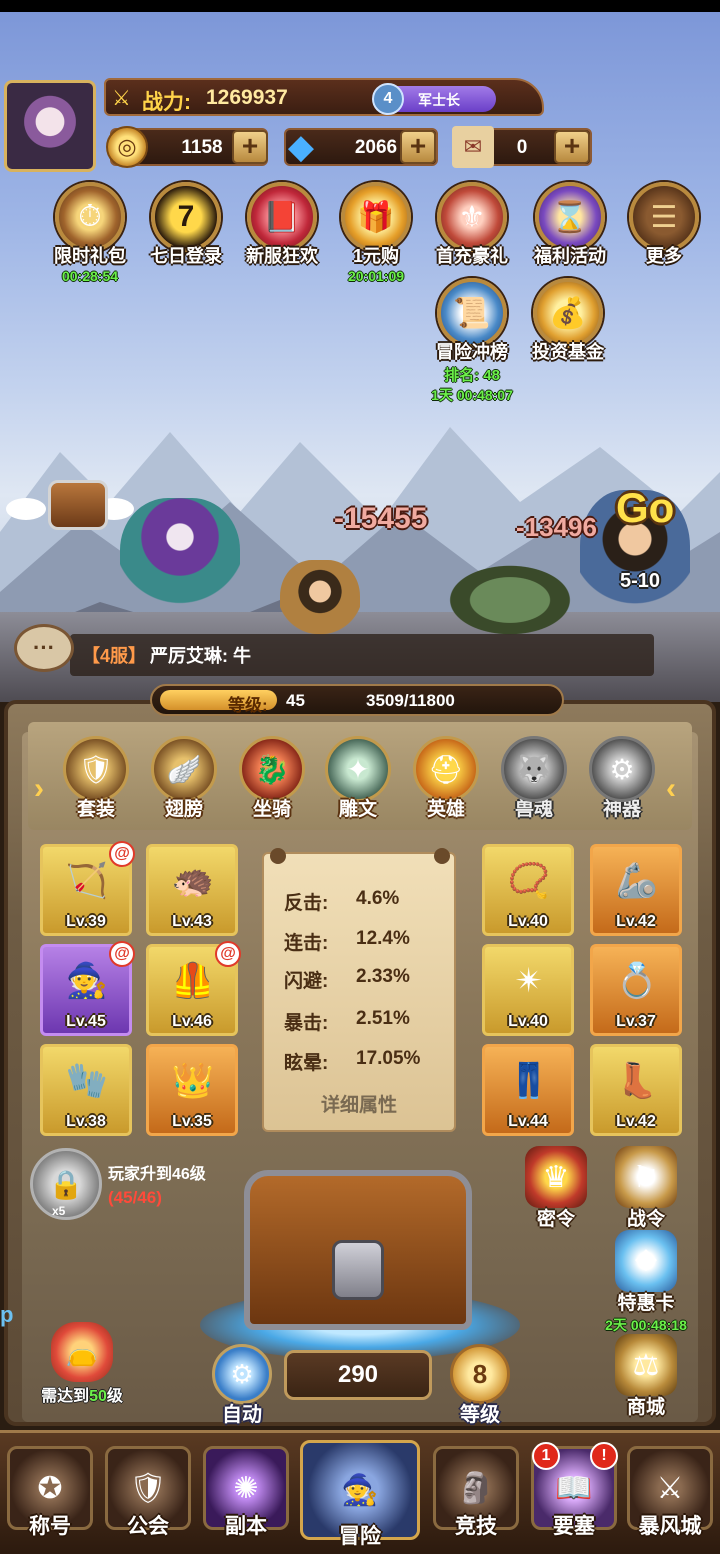 This screenshot has width=720, height=1554. I want to click on go-button: Go, so click(645, 508).